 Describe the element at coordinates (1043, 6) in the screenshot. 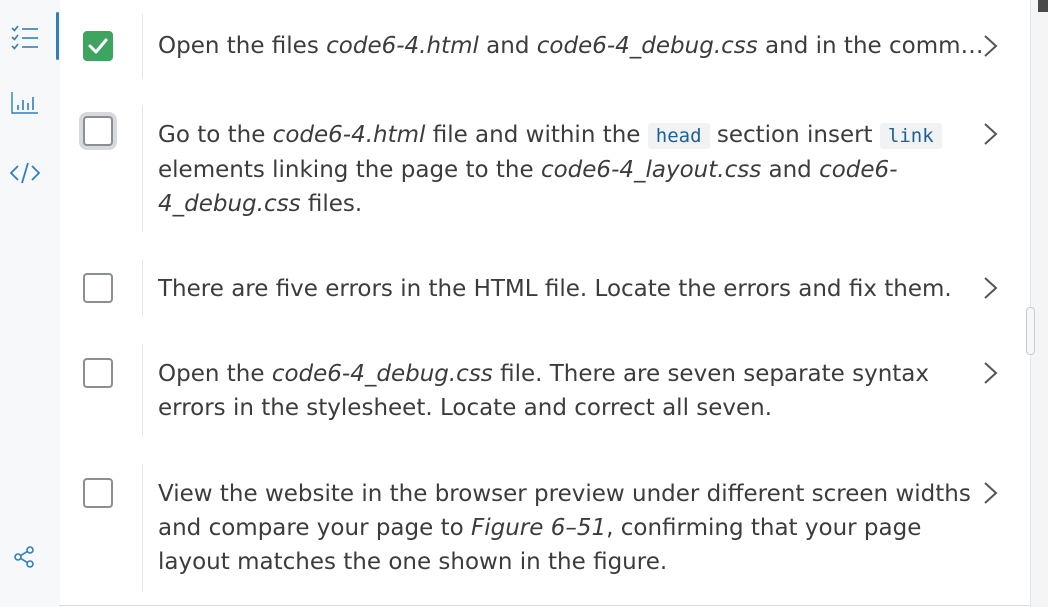

I see `corner-marker` at that location.